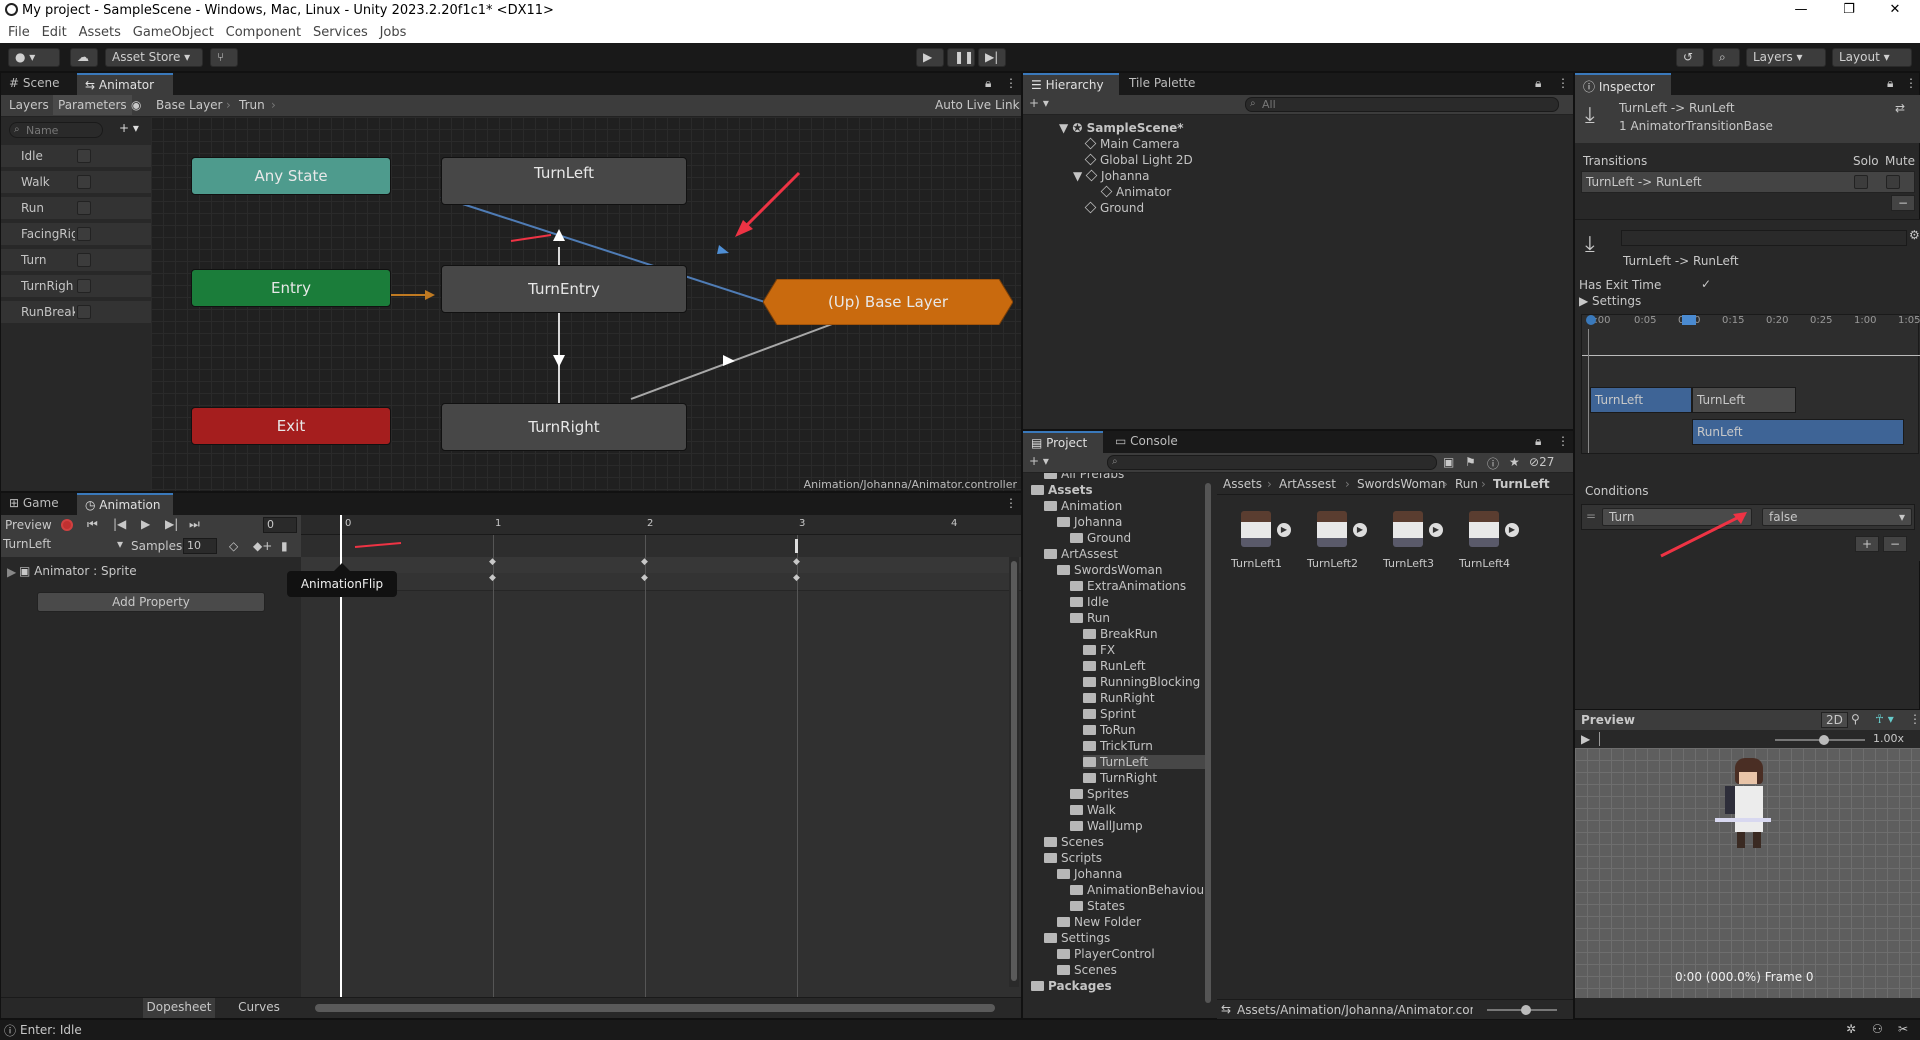 The image size is (1920, 1040). I want to click on tab-dopesheet: Dopesheet, so click(179, 1008).